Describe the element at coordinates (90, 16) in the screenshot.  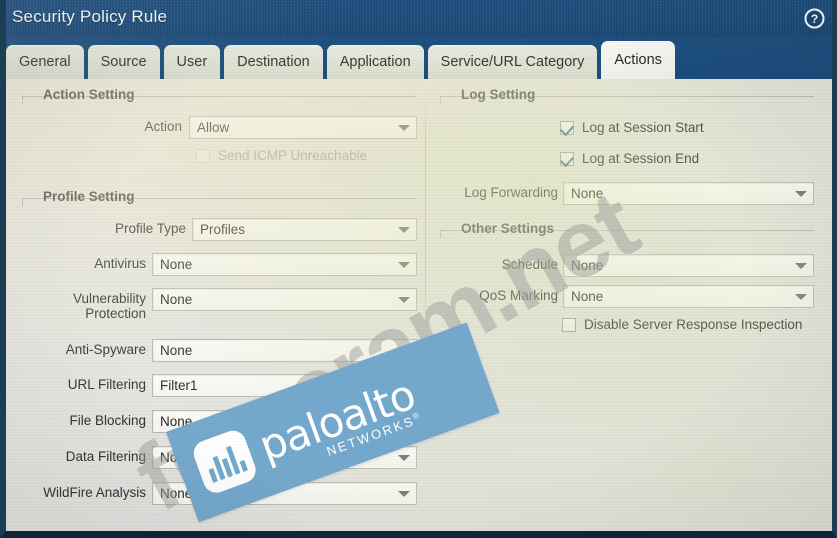
I see `dialog-title: Security Policy Rule` at that location.